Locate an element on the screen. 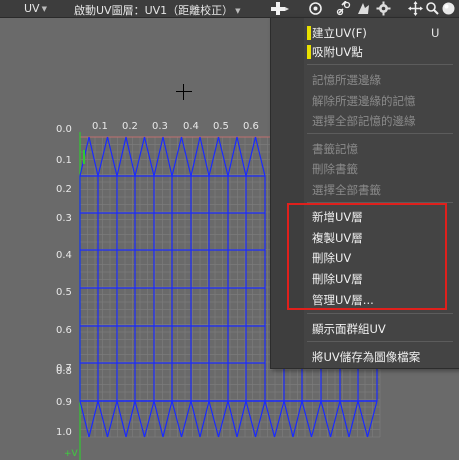 Image resolution: width=459 pixels, height=460 pixels. crosshair-cursor is located at coordinates (184, 92).